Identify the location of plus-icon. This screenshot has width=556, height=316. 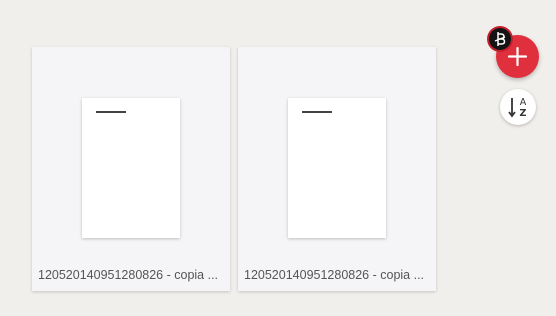
(517, 56).